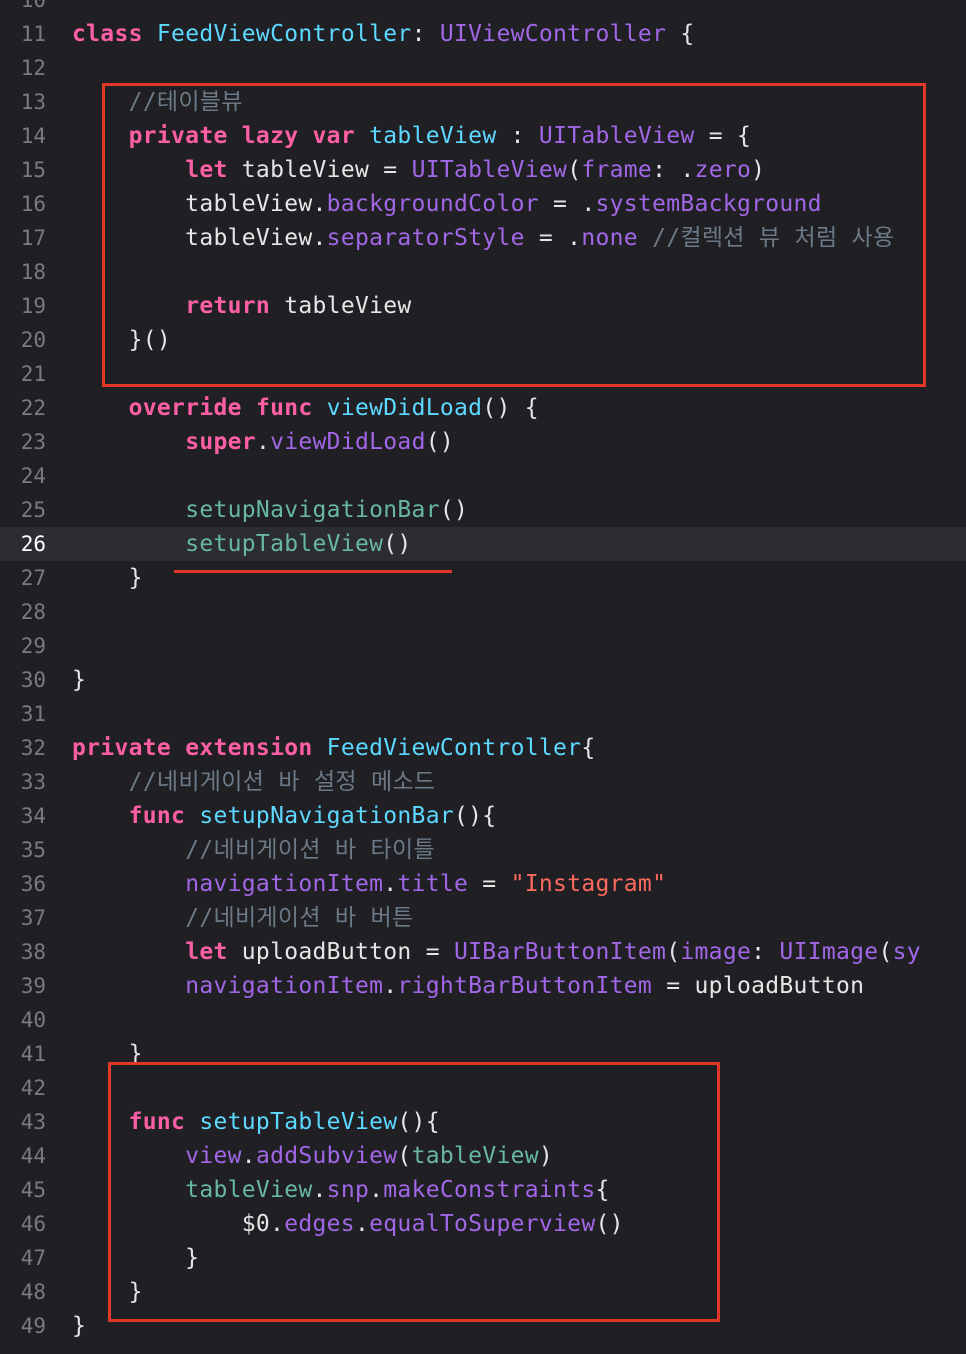 This screenshot has width=966, height=1354. I want to click on code-token: private, so click(122, 748).